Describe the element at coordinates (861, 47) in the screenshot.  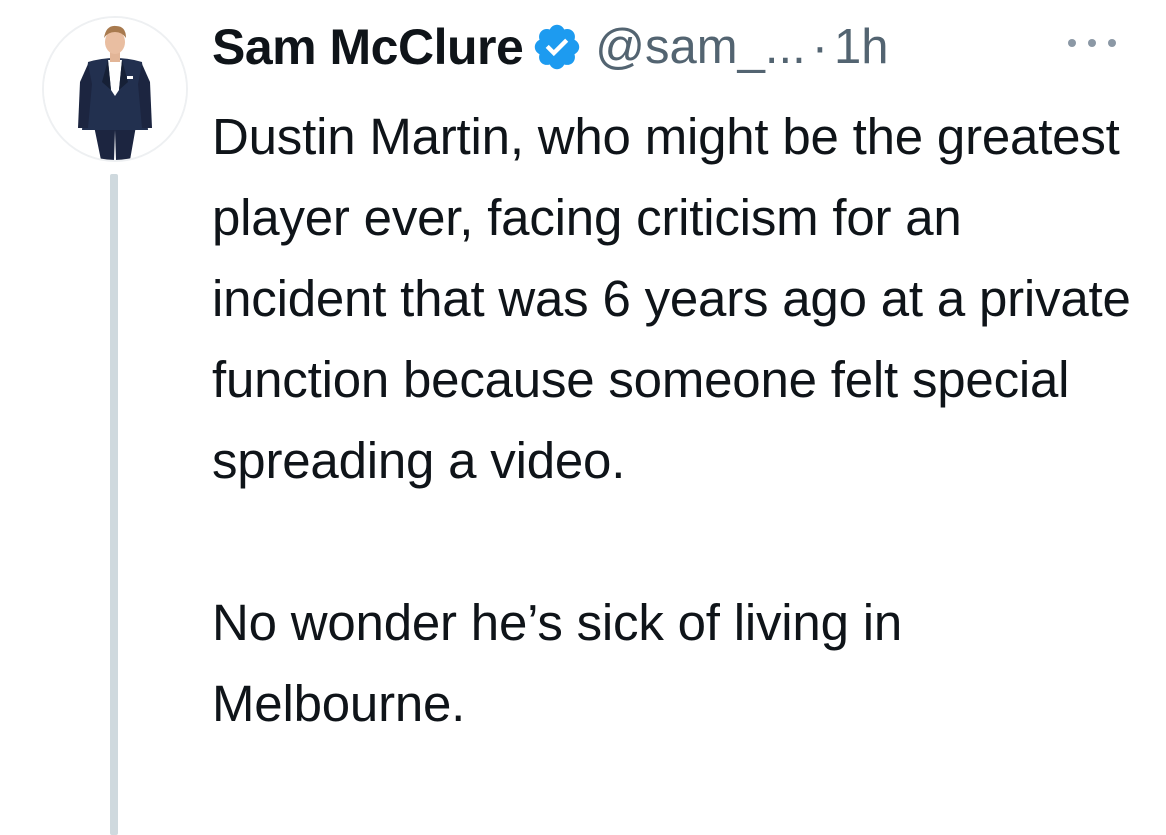
I see `tweet-timestamp: 1h` at that location.